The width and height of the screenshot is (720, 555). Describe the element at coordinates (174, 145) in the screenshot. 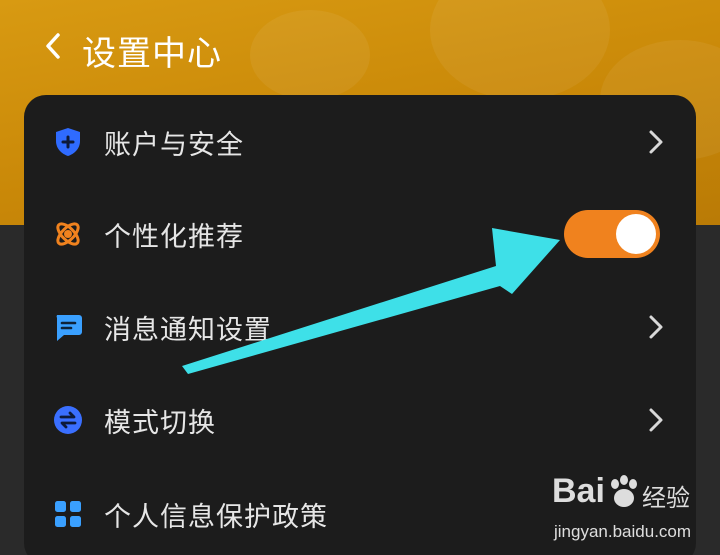

I see `settings-item-label: 账户与安全` at that location.